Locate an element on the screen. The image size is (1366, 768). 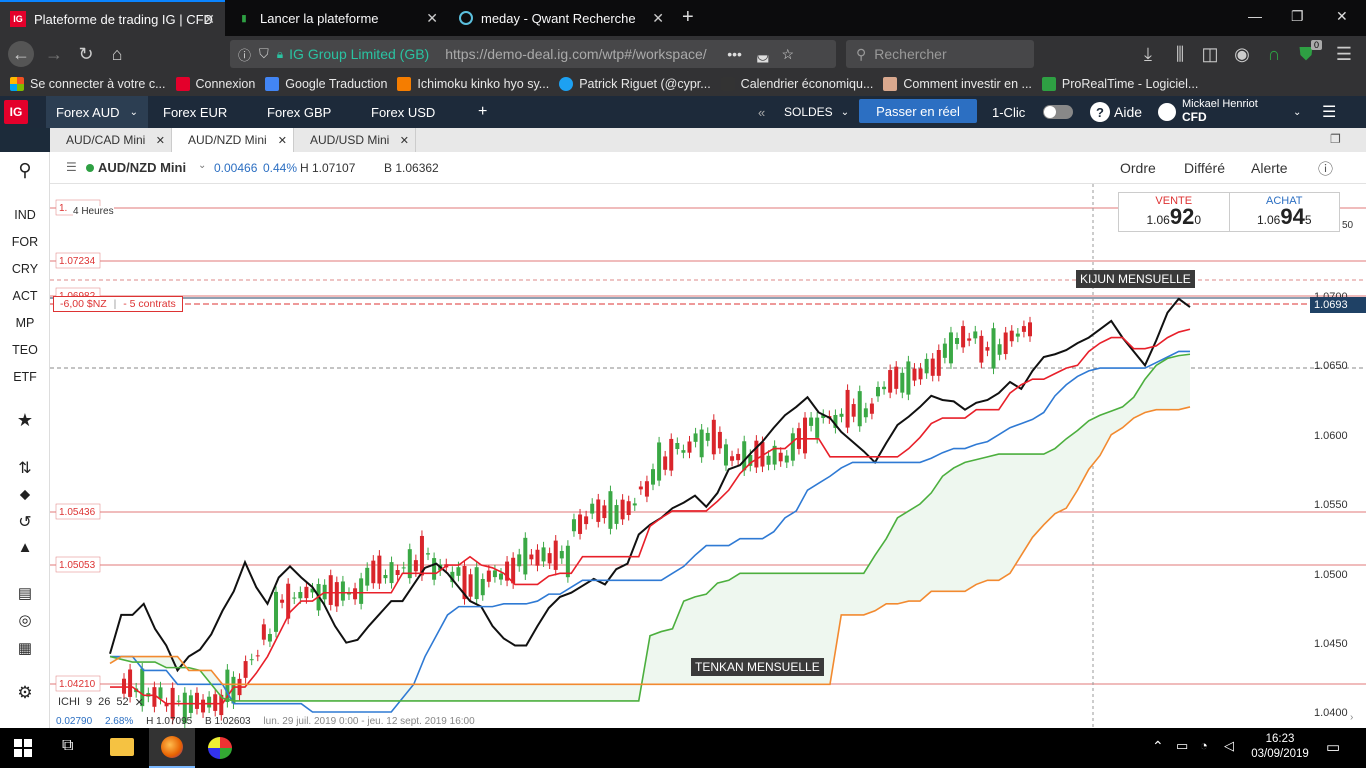
bookmark-3: Google Traduction is located at coordinates (326, 84).